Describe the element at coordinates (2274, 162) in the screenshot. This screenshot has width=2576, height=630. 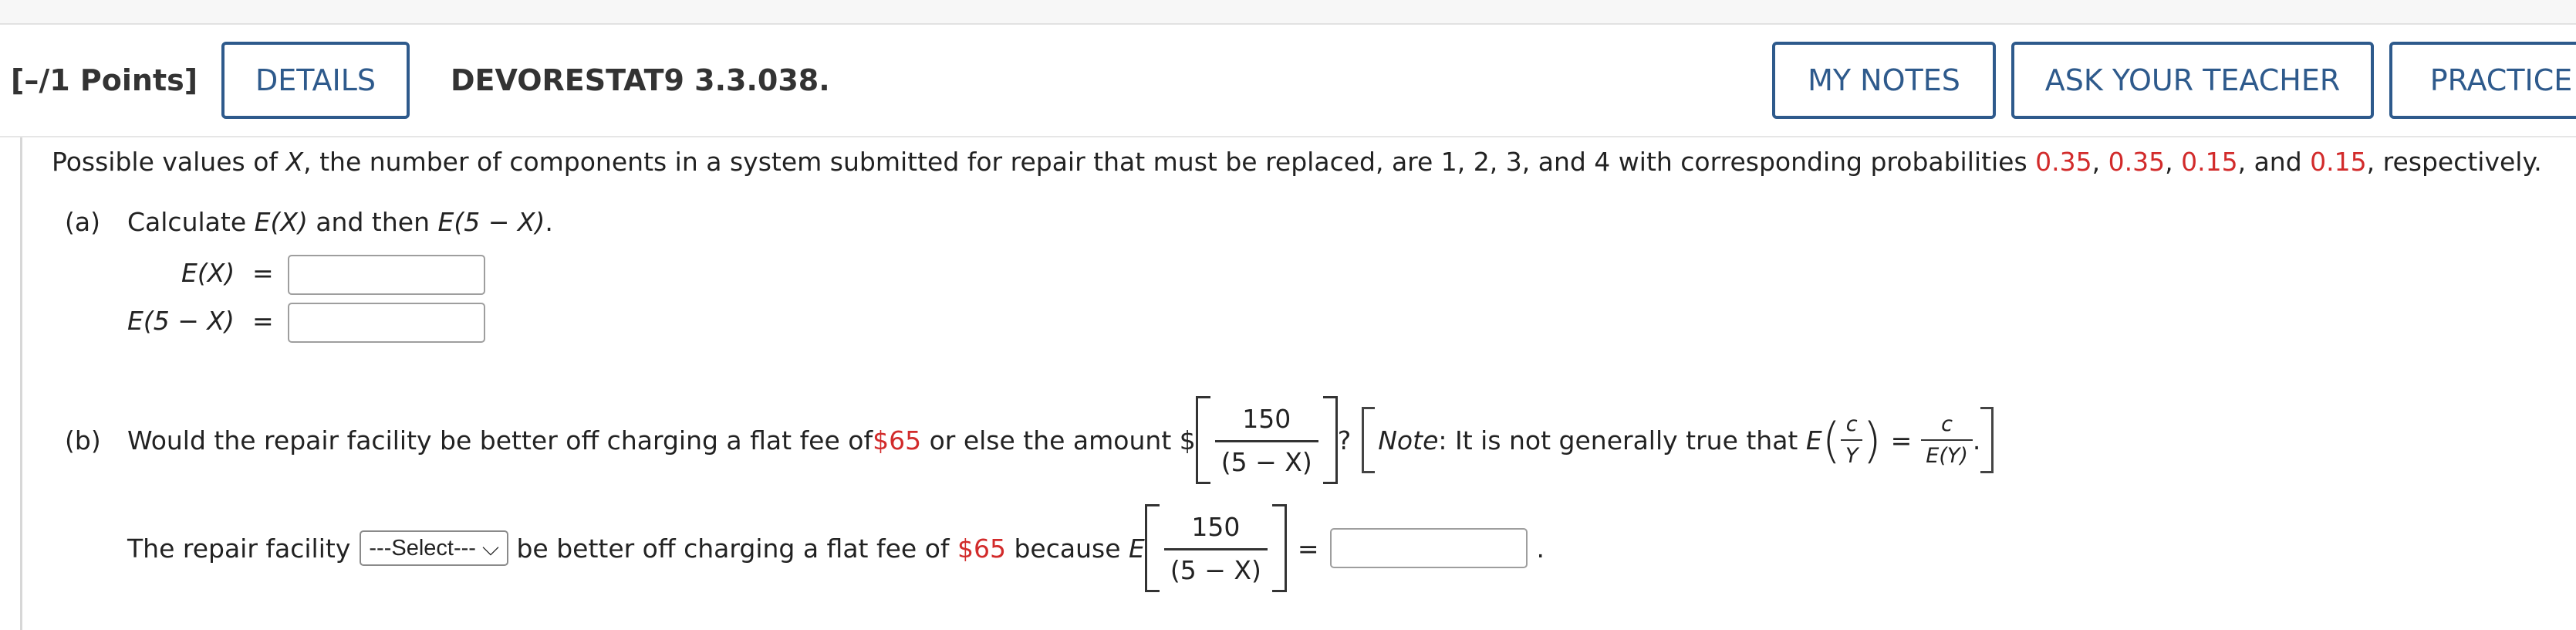
I see `separator: , and` at that location.